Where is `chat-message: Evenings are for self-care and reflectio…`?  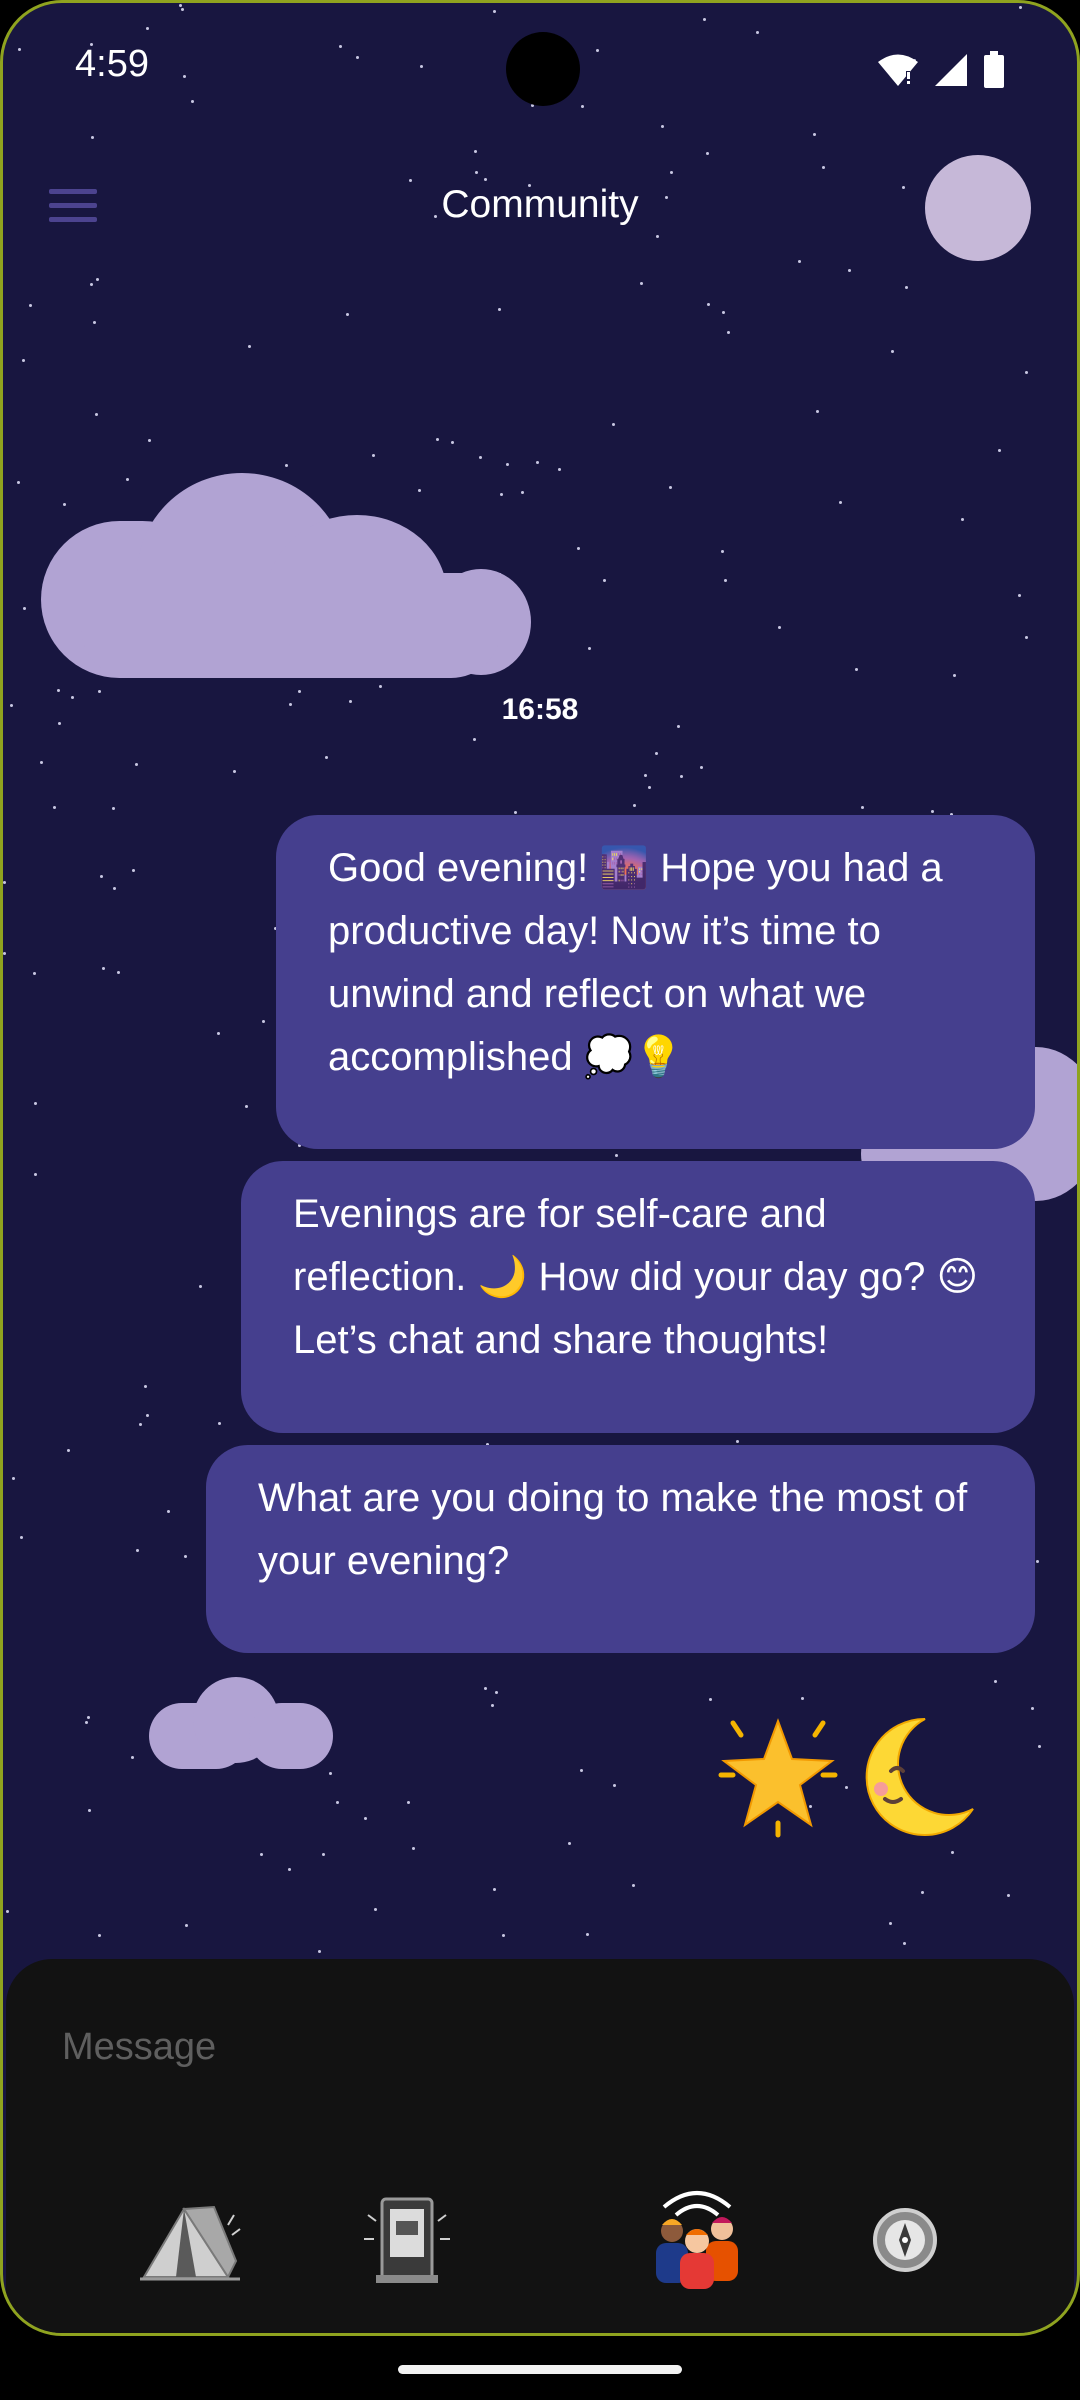 chat-message: Evenings are for self-care and reflectio… is located at coordinates (638, 1297).